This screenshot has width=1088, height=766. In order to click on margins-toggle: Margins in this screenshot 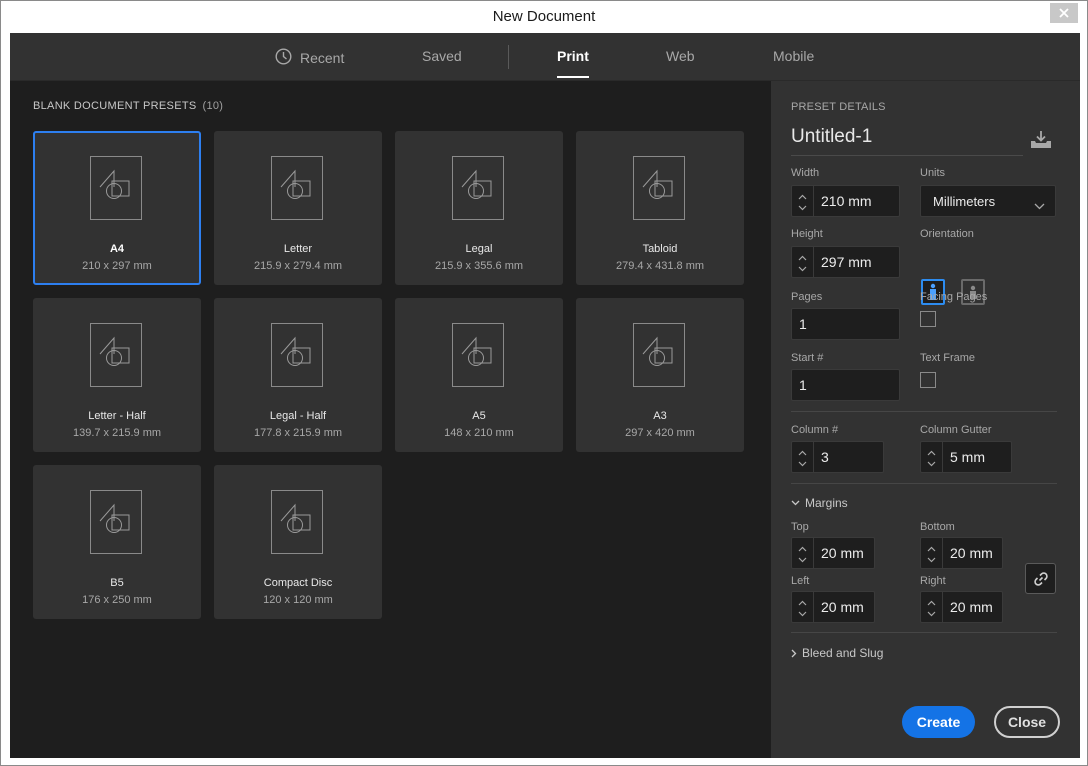, I will do `click(819, 503)`.